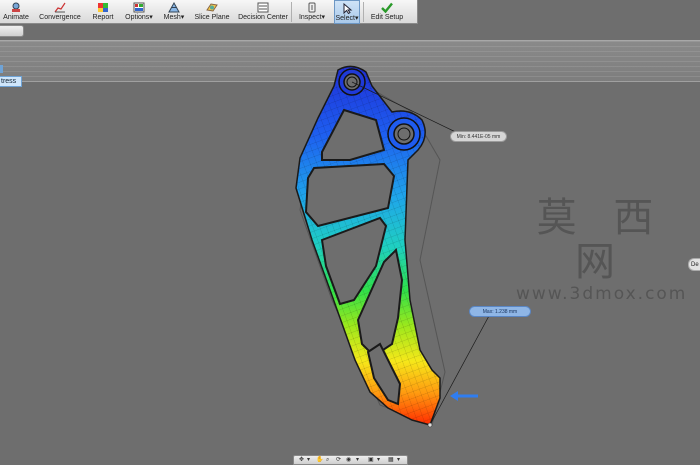 The height and width of the screenshot is (465, 700). I want to click on inspect-label: Inspect, so click(310, 17).